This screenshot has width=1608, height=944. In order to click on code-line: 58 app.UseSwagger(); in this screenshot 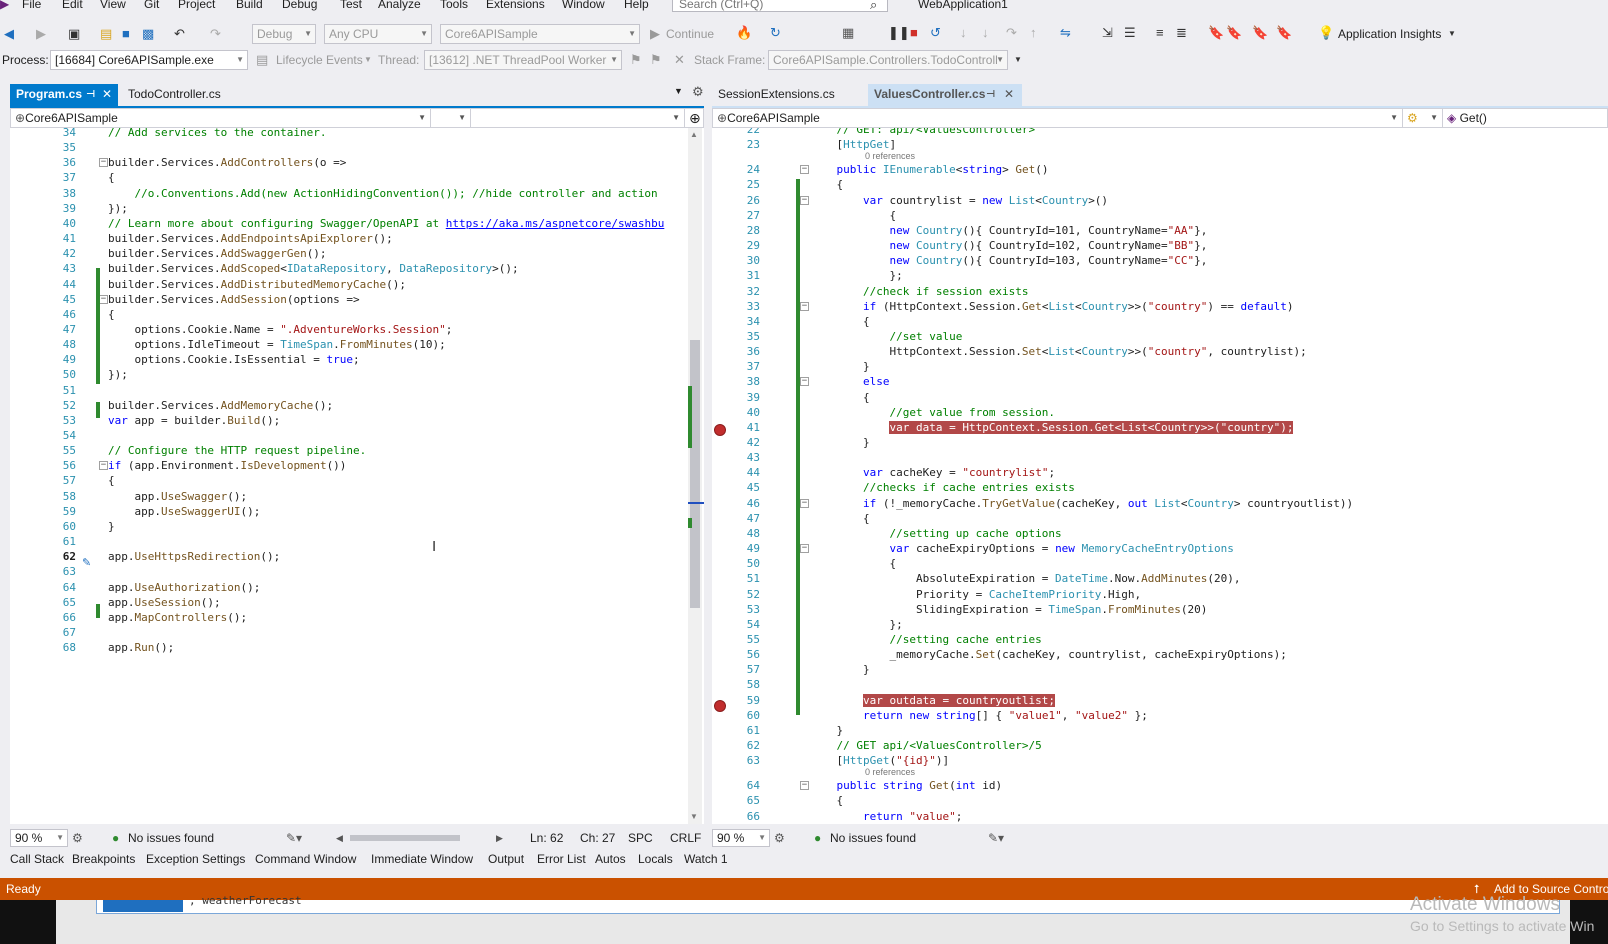, I will do `click(357, 496)`.